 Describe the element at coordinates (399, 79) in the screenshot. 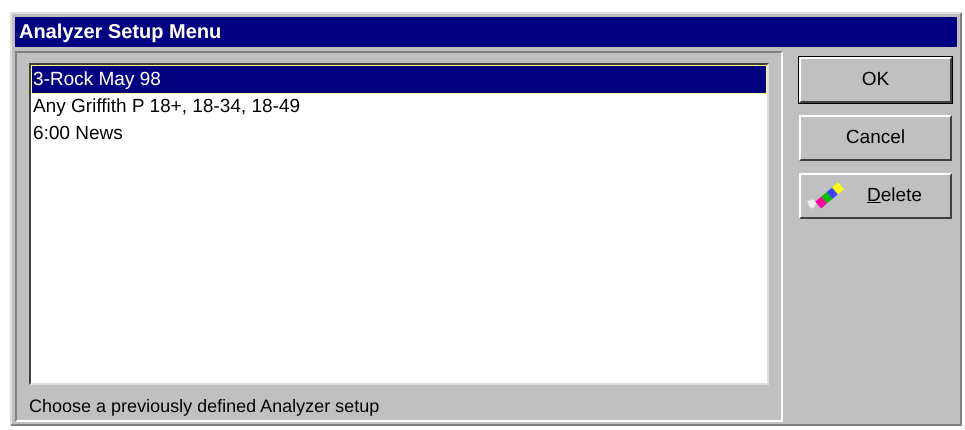

I see `list-item: 3-Rock May 98` at that location.